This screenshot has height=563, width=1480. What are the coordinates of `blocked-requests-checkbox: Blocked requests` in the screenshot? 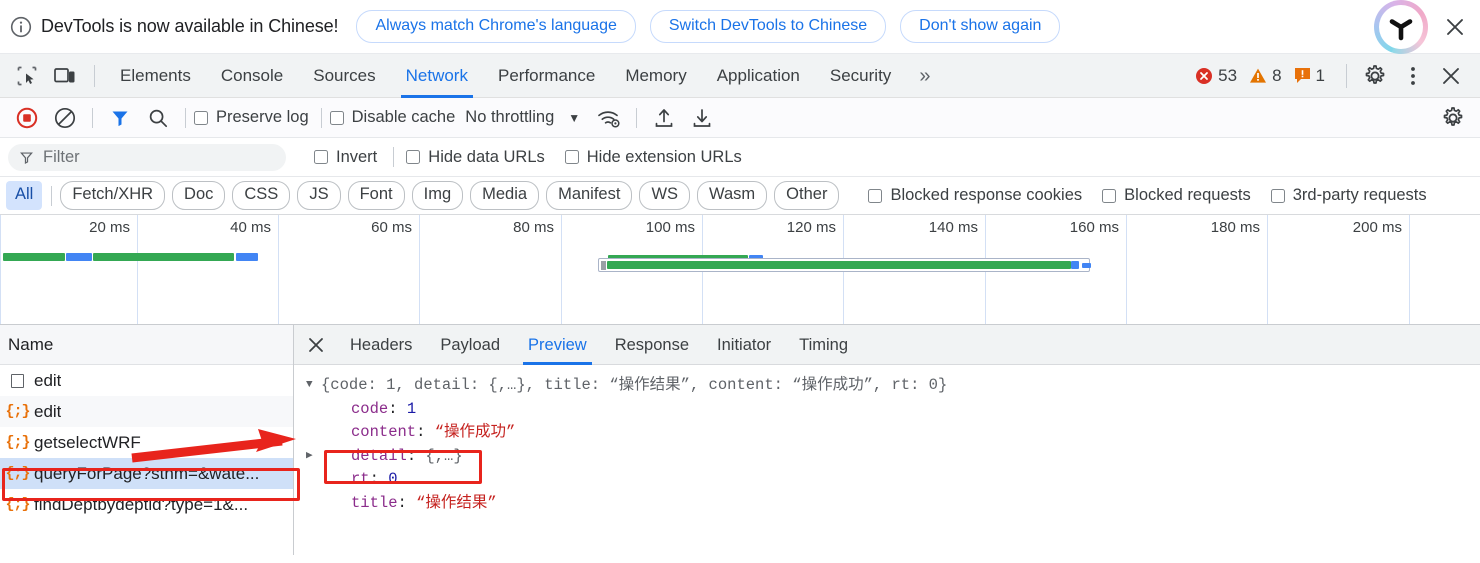 It's located at (1176, 195).